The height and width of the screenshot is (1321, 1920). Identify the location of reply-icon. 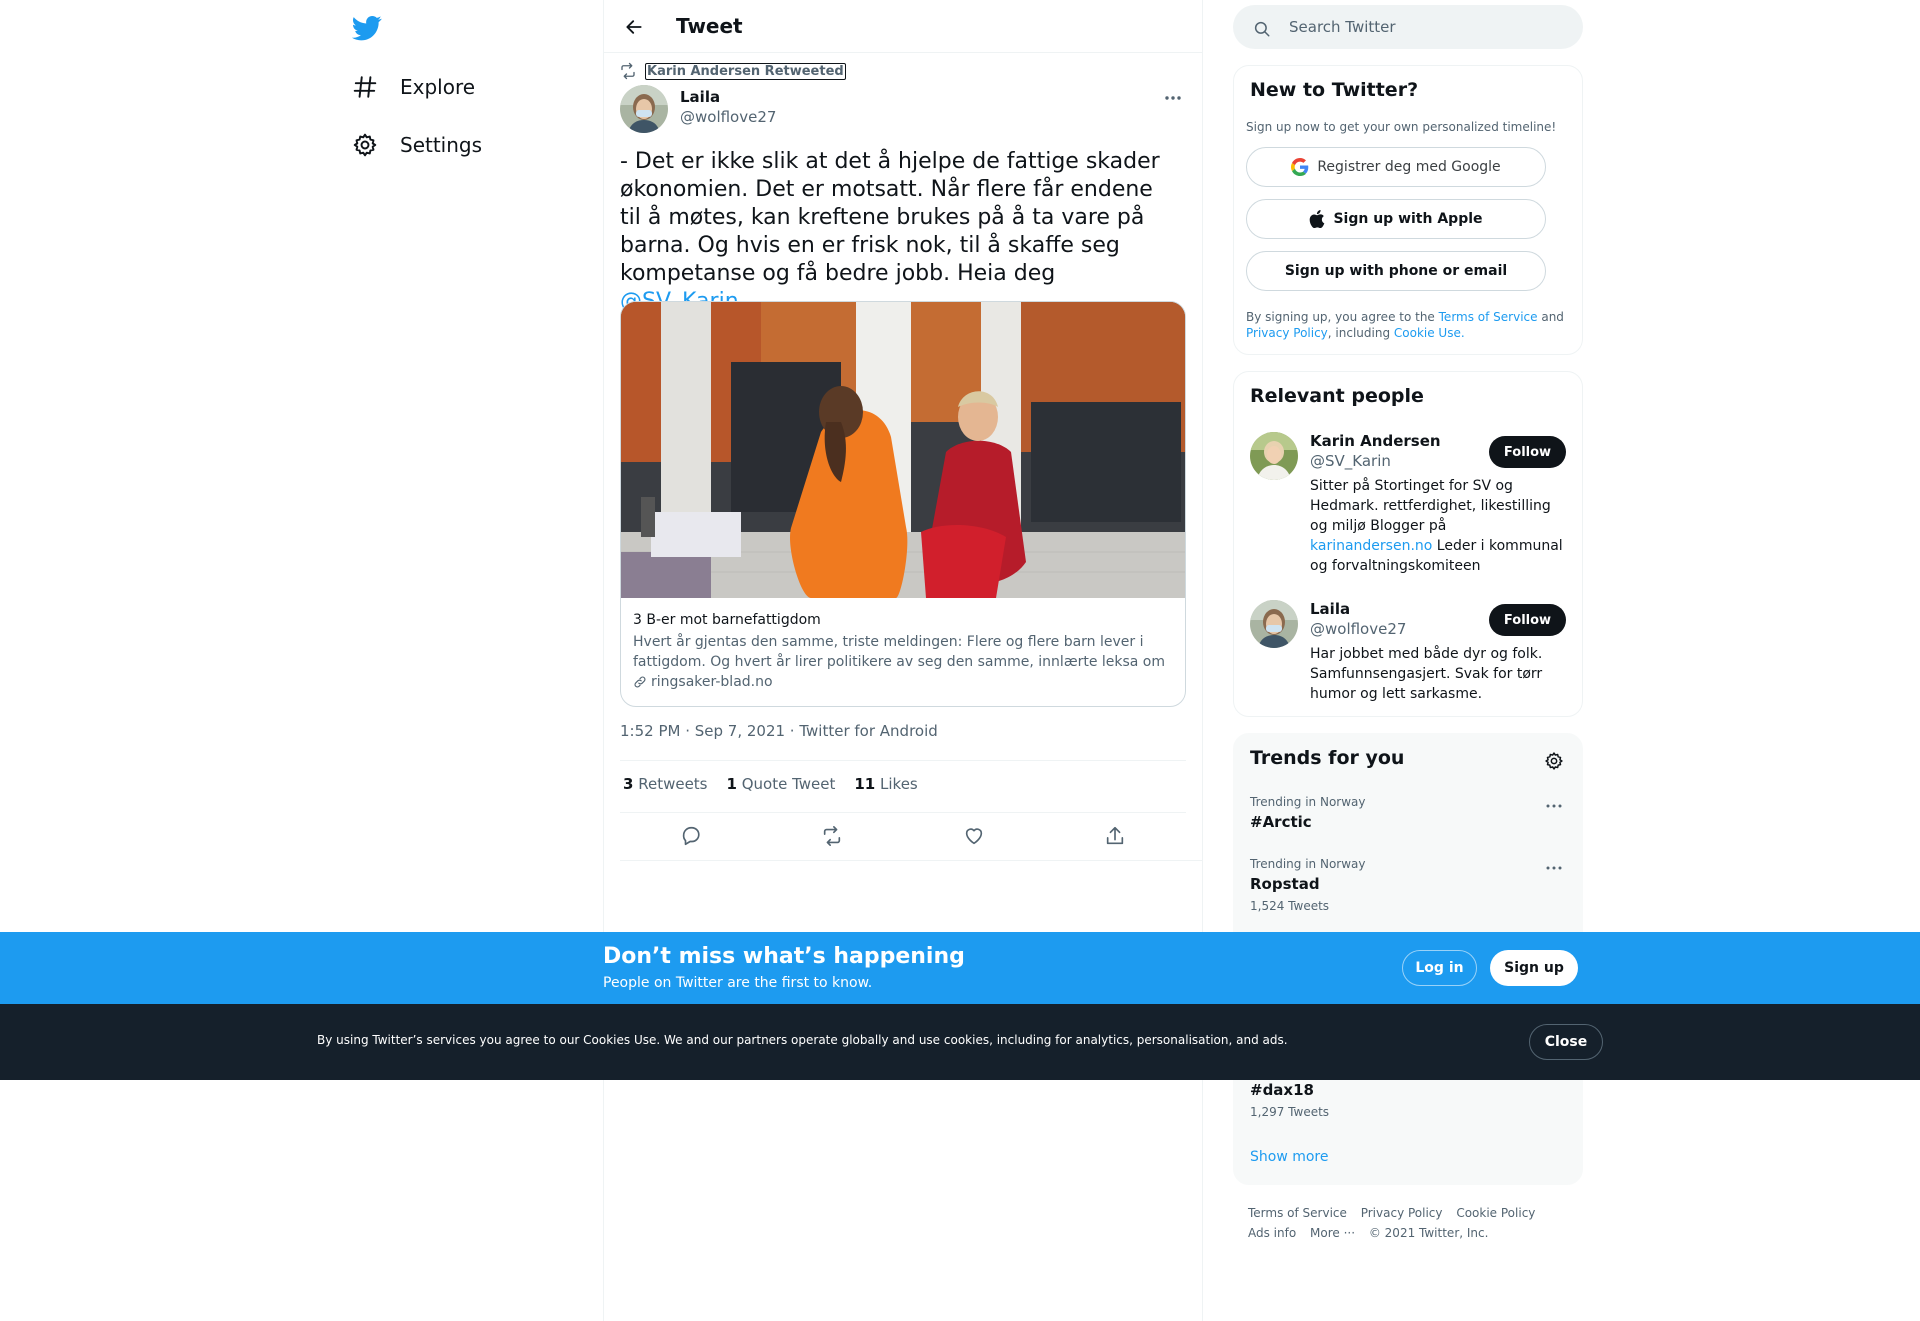
(691, 836).